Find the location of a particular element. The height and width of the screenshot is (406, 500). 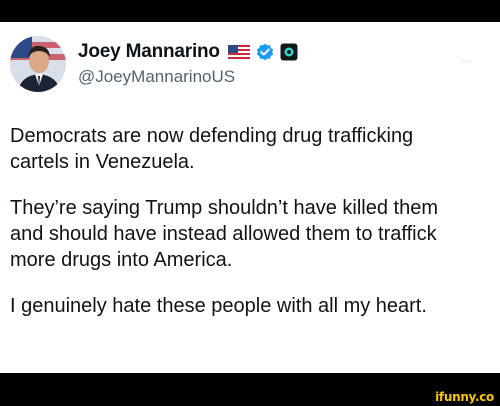

display-name: Joey Mannarino is located at coordinates (149, 52).